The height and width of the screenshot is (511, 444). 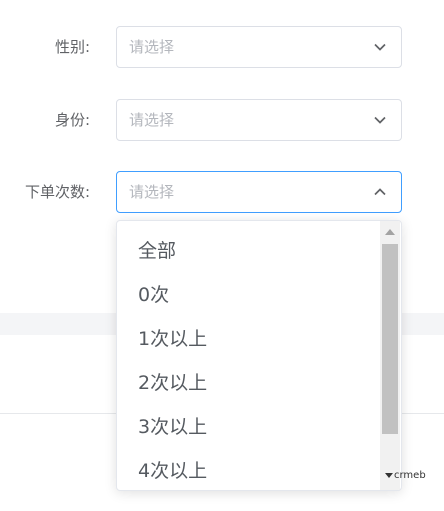 I want to click on watermark: crmeb, so click(x=405, y=475).